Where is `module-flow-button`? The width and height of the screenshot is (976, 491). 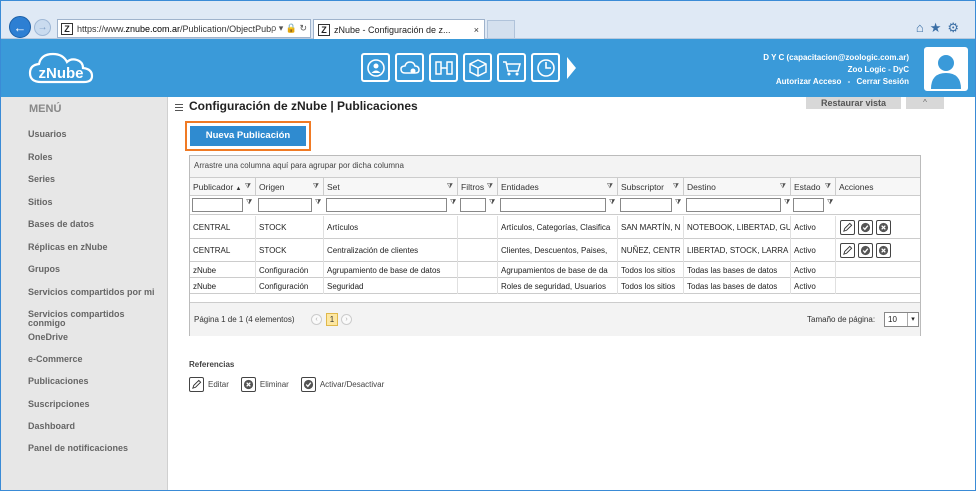 module-flow-button is located at coordinates (443, 67).